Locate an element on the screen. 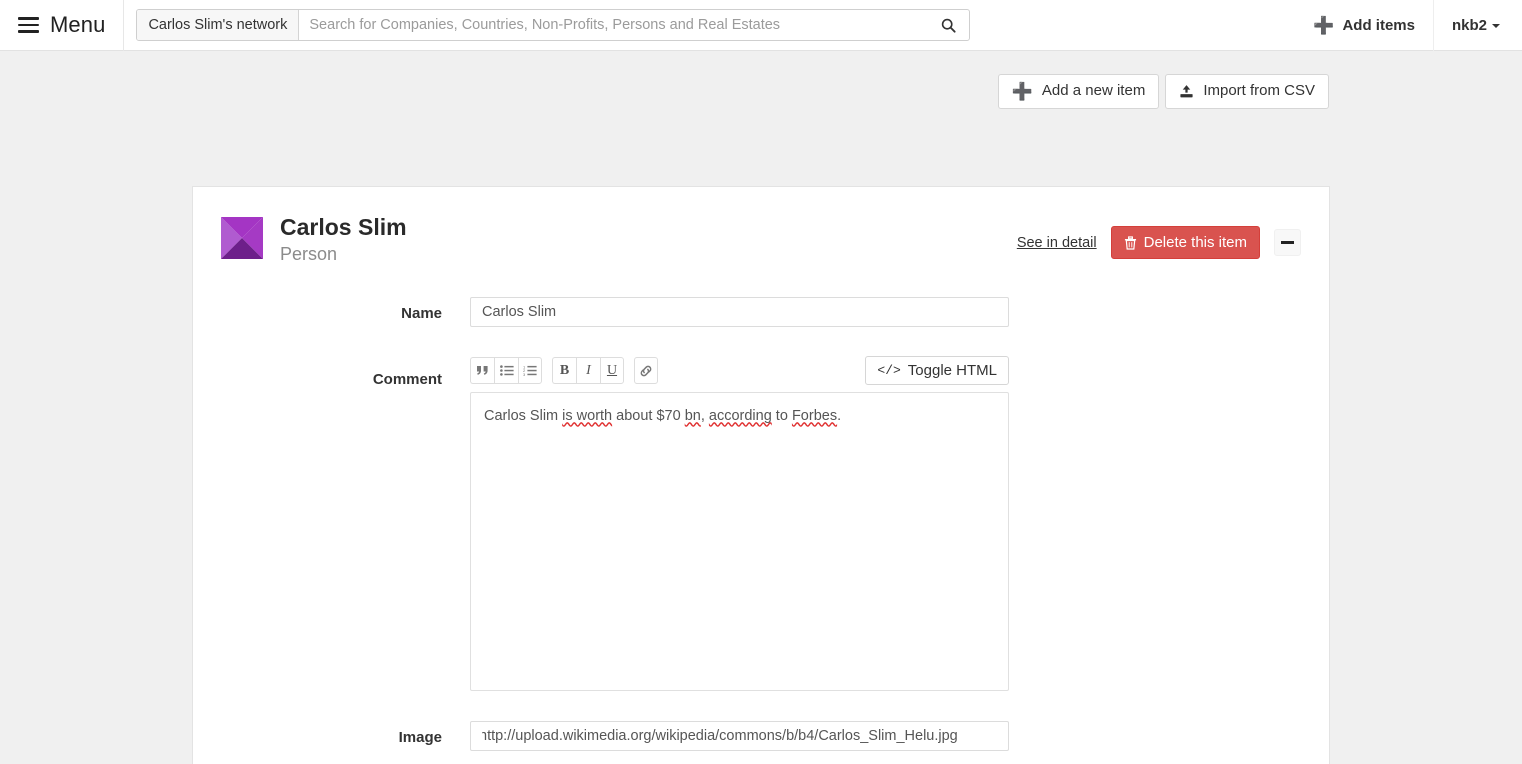  minimize-card-button is located at coordinates (1287, 242).